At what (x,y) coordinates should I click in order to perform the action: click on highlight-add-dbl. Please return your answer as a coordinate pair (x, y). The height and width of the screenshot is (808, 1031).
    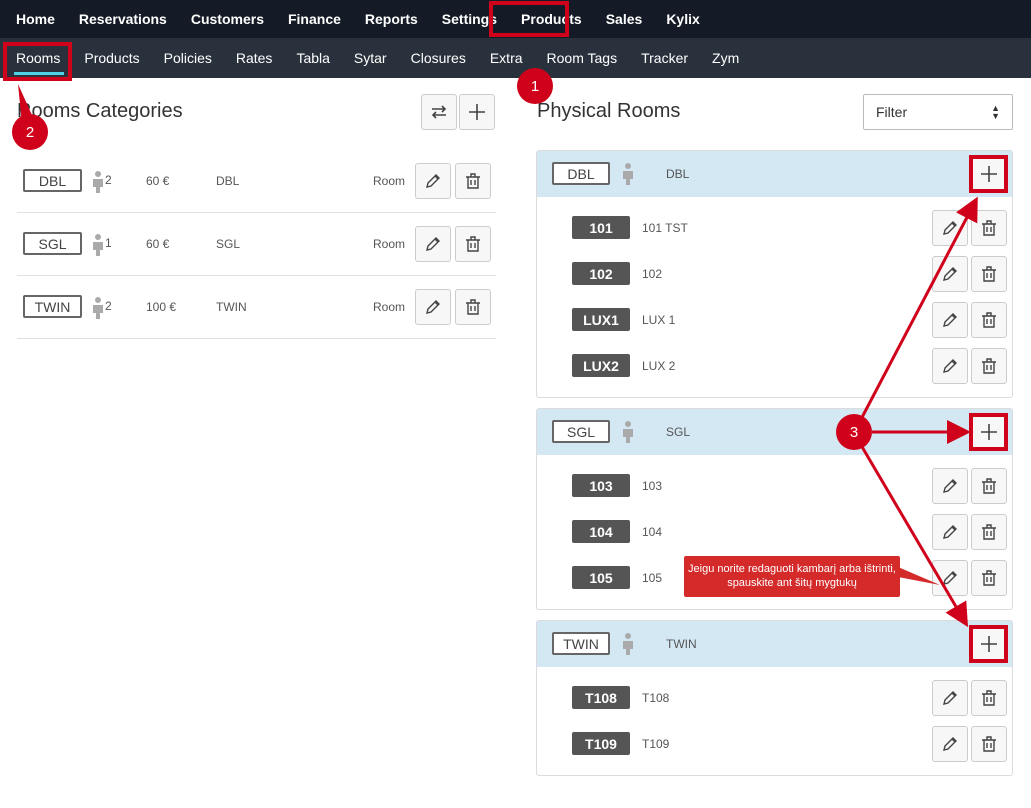
    Looking at the image, I should click on (988, 174).